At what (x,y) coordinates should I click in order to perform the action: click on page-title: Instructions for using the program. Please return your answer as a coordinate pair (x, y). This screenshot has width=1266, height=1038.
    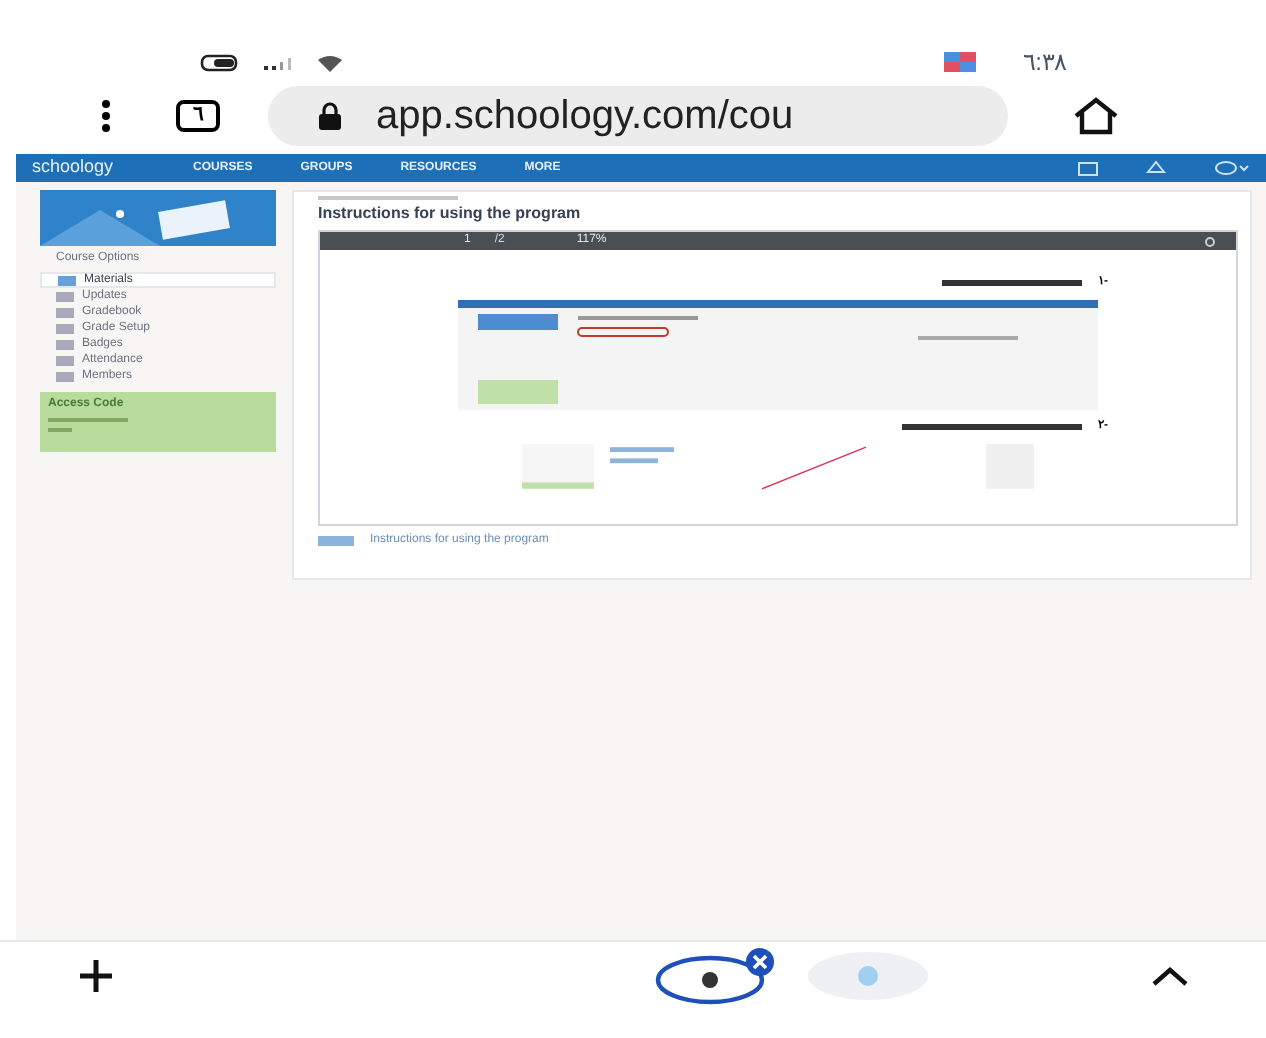
    Looking at the image, I should click on (450, 214).